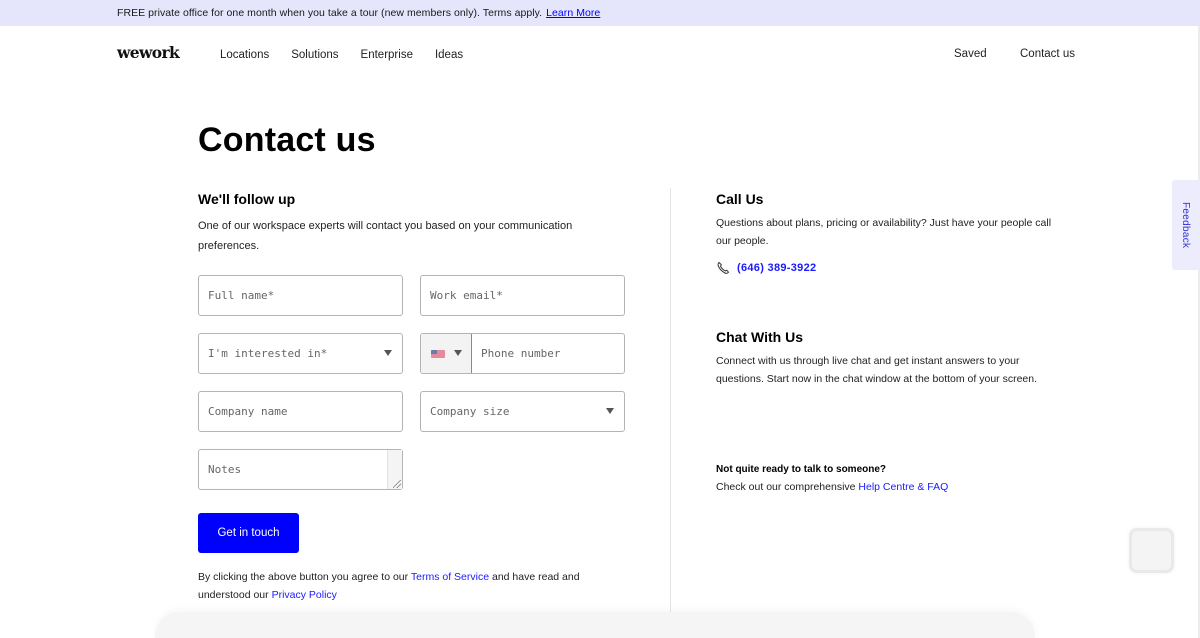 The image size is (1200, 638). I want to click on full-name-input: Full name*, so click(300, 295).